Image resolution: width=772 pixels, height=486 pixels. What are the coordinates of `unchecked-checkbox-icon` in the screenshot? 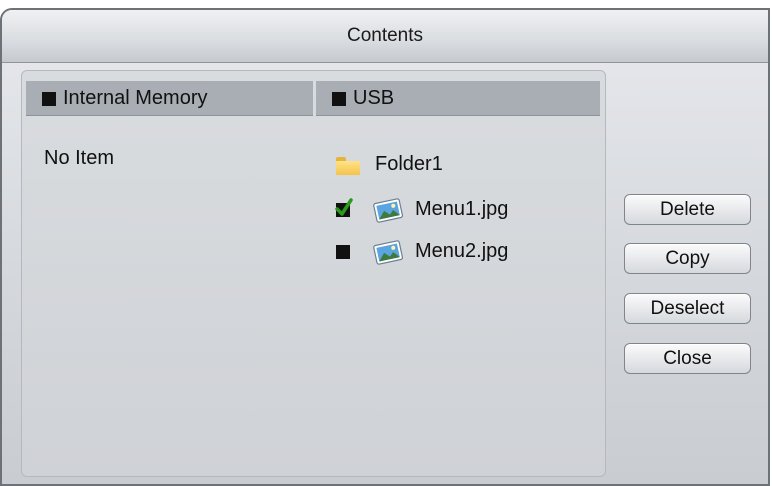 It's located at (343, 252).